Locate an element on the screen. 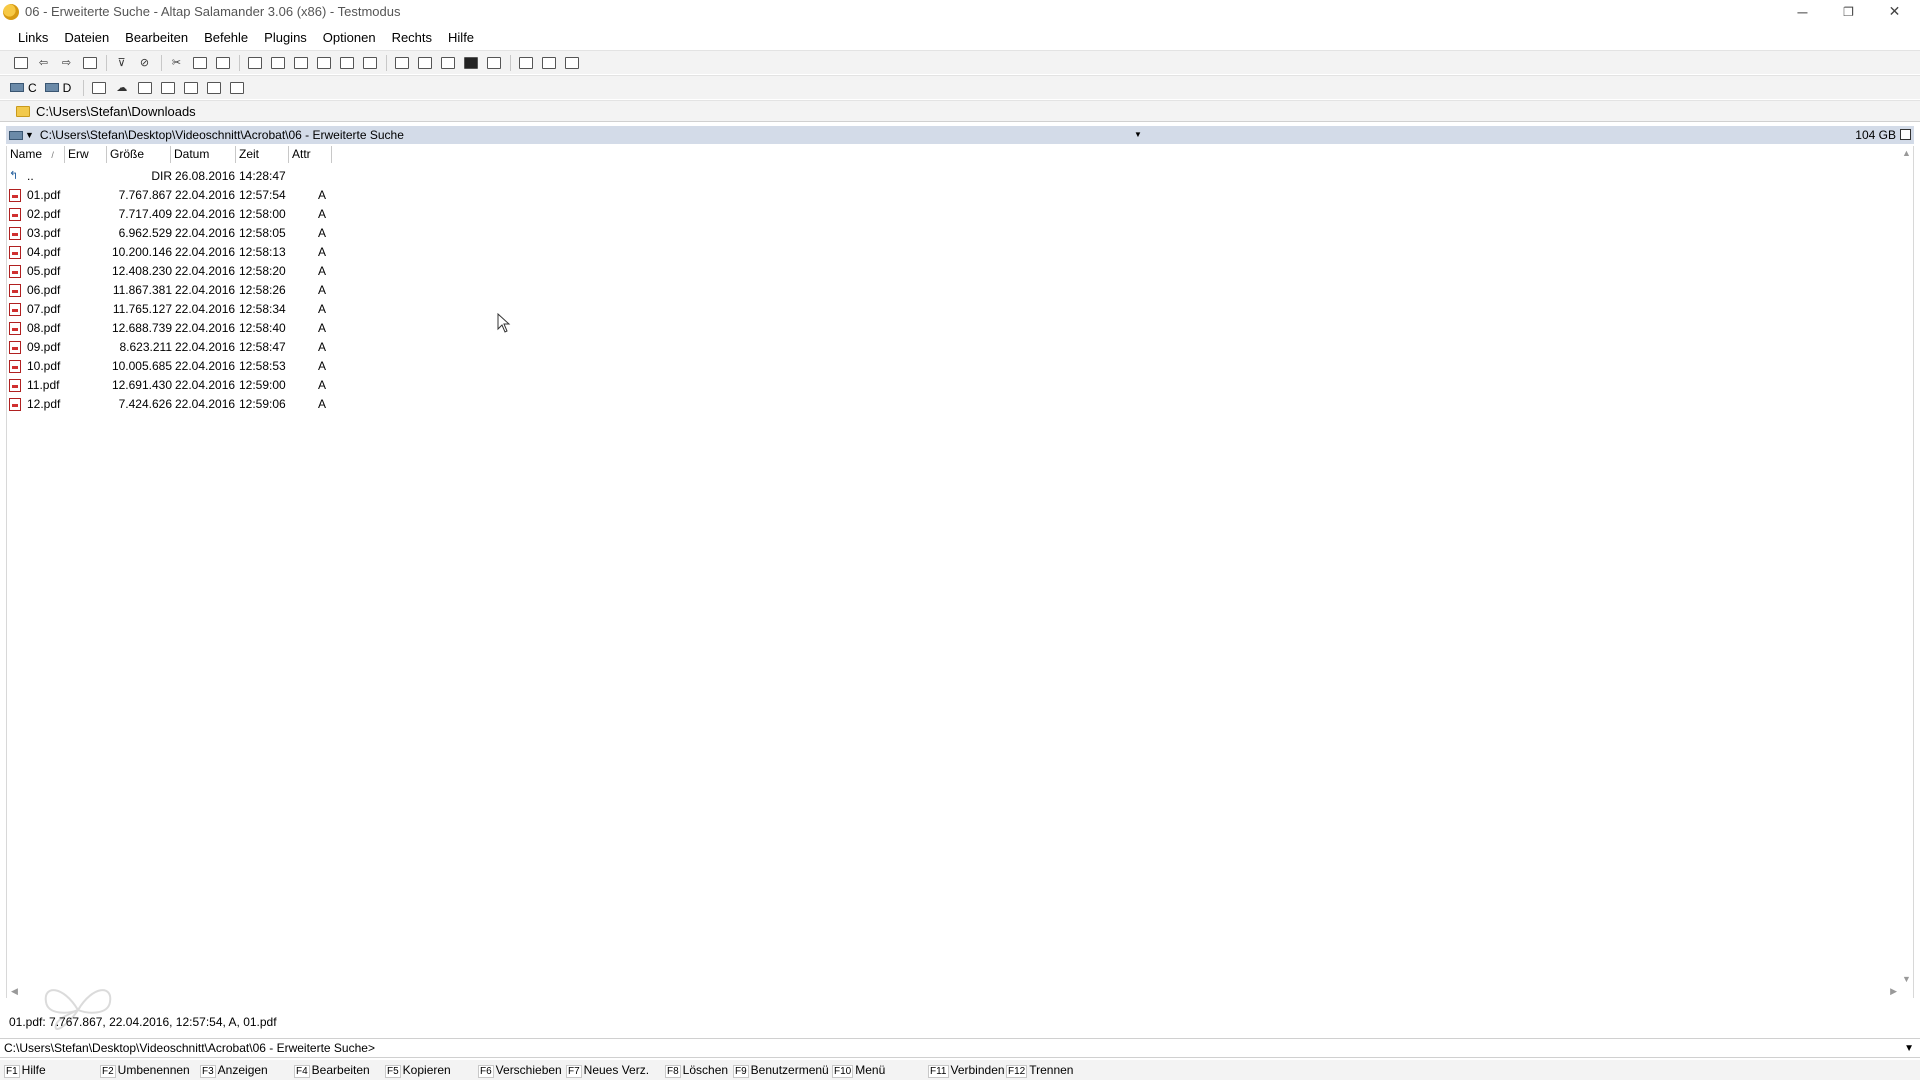 This screenshot has width=1920, height=1080. drive-c-button: C is located at coordinates (23, 88).